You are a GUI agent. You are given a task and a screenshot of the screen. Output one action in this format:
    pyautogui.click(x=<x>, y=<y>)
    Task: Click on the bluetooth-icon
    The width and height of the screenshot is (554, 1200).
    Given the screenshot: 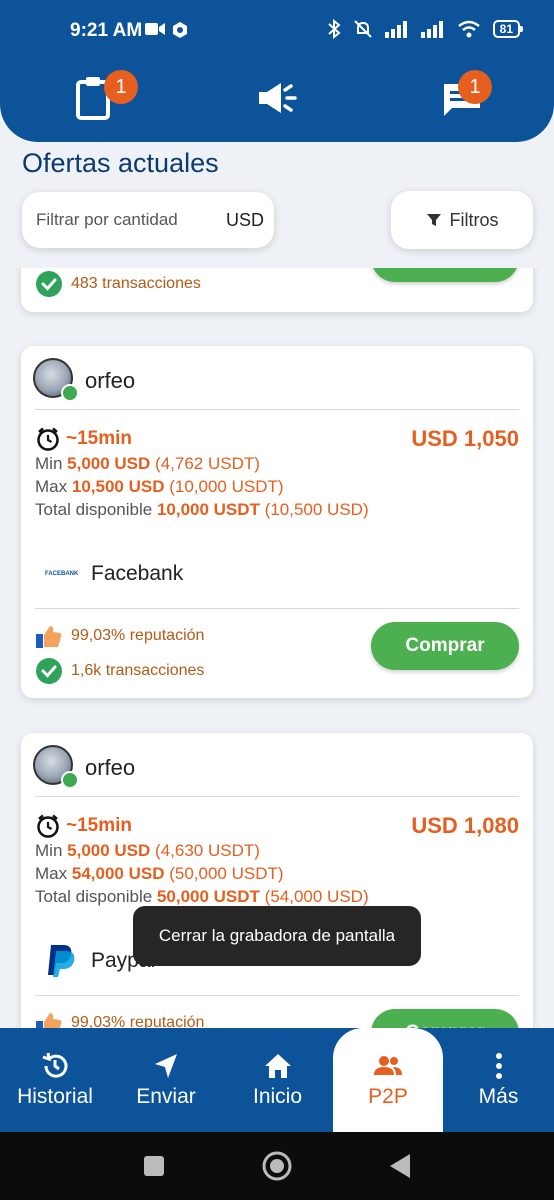 What is the action you would take?
    pyautogui.click(x=334, y=29)
    